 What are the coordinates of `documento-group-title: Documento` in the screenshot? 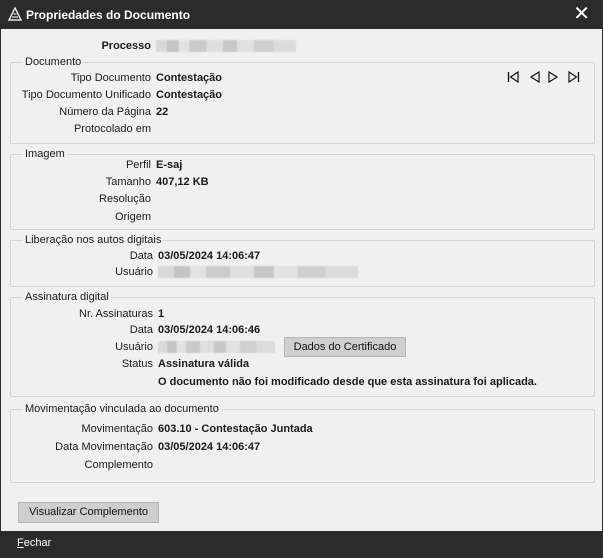 It's located at (53, 62).